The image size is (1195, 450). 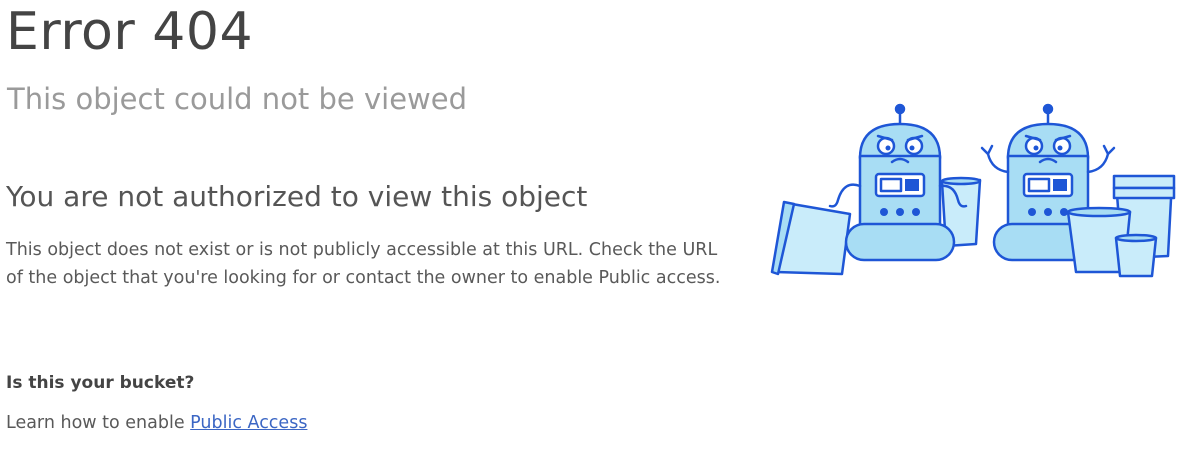 I want to click on public-access-link: Public Access, so click(x=248, y=423).